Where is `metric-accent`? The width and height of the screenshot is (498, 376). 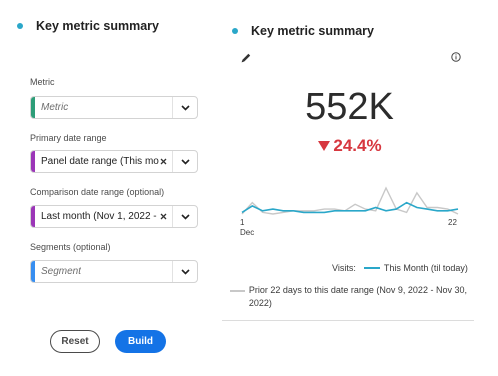
metric-accent is located at coordinates (33, 107).